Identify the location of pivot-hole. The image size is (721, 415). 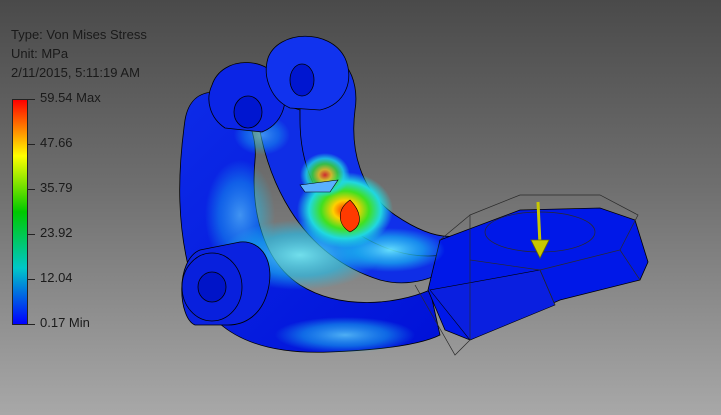
(212, 287).